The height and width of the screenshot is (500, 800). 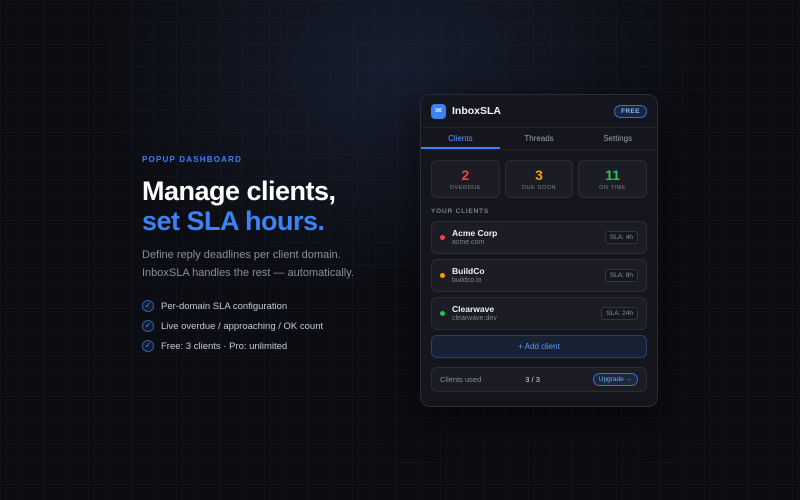 I want to click on stat-overdue: 2 OVERDUE, so click(x=465, y=179).